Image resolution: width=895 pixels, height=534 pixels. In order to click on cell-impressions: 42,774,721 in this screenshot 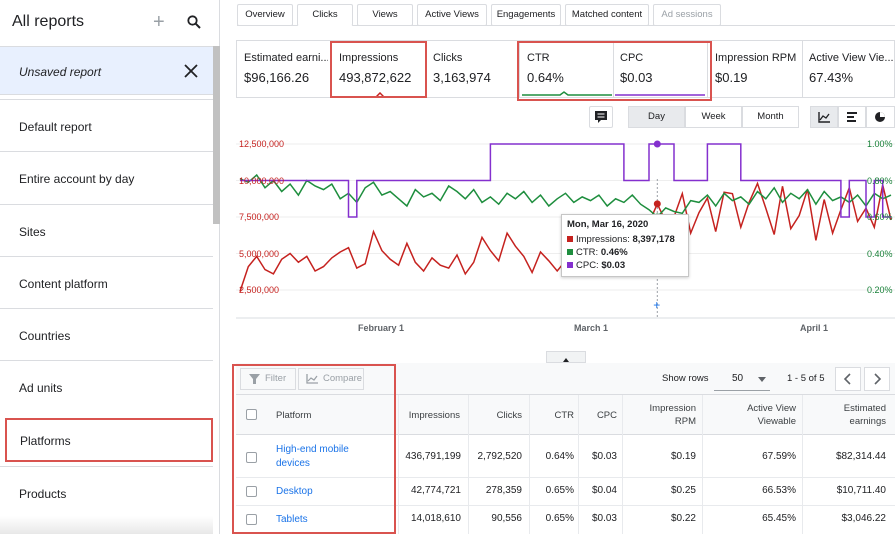, I will do `click(435, 490)`.